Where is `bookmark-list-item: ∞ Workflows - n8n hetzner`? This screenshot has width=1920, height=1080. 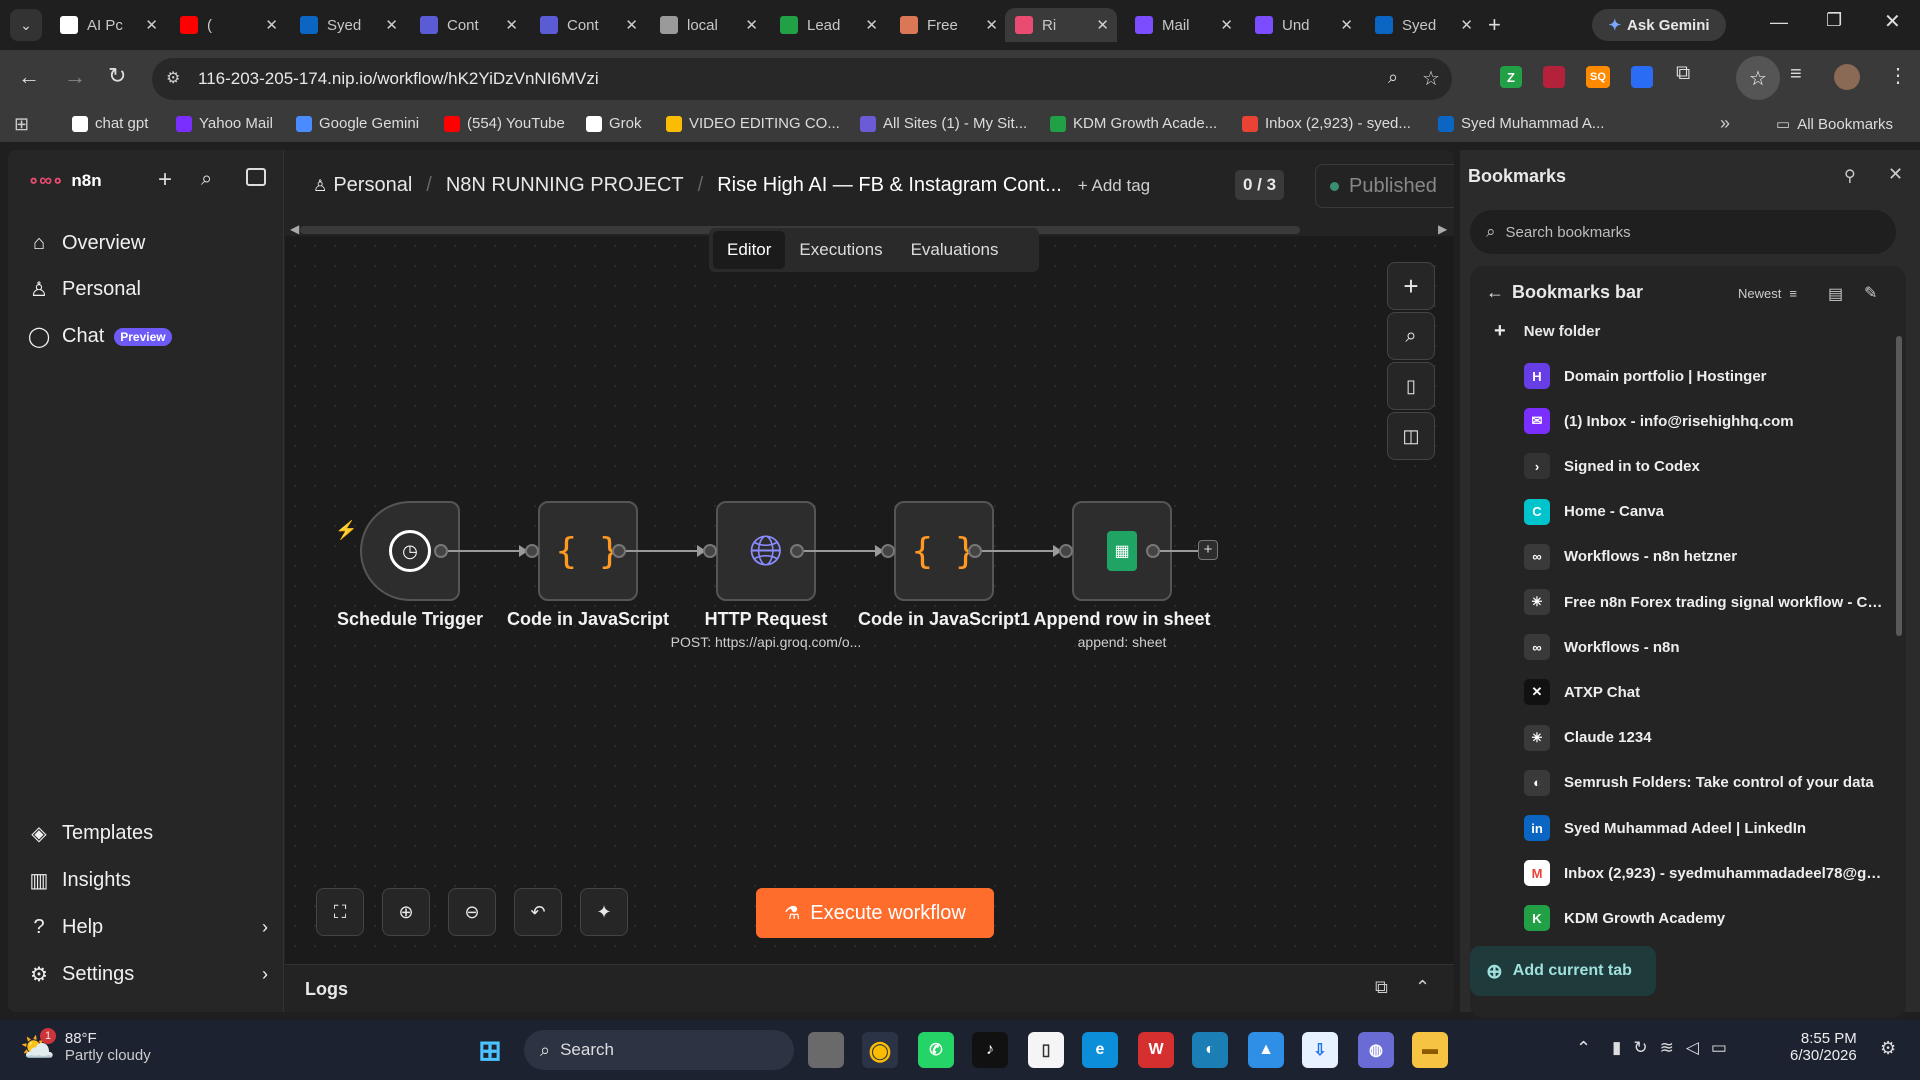
bookmark-list-item: ∞ Workflows - n8n hetzner is located at coordinates (1698, 557).